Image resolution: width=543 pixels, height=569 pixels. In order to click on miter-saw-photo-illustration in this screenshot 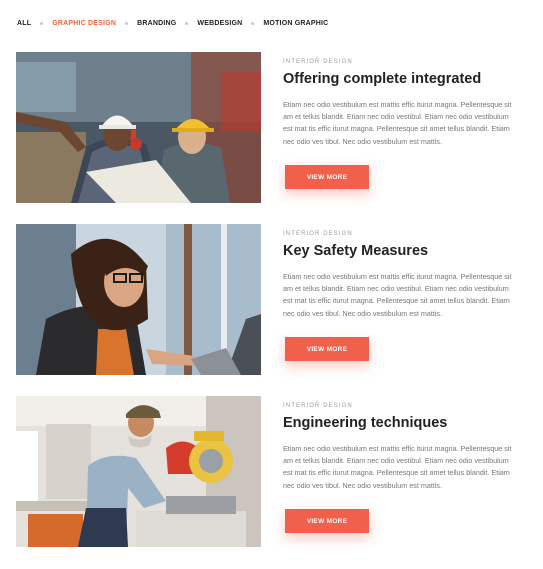, I will do `click(138, 471)`.